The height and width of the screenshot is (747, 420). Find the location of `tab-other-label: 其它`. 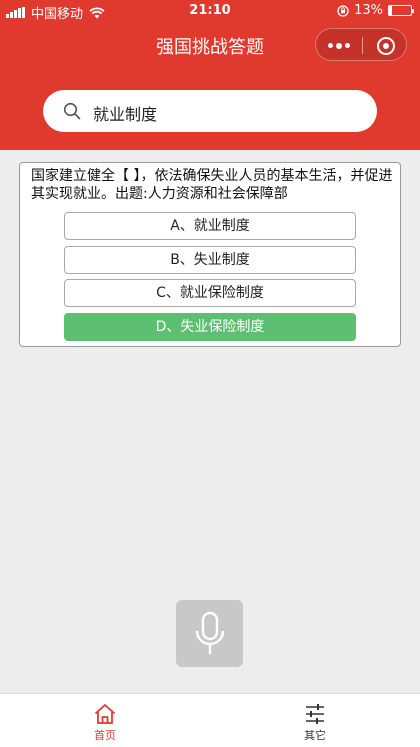

tab-other-label: 其它 is located at coordinates (315, 735).